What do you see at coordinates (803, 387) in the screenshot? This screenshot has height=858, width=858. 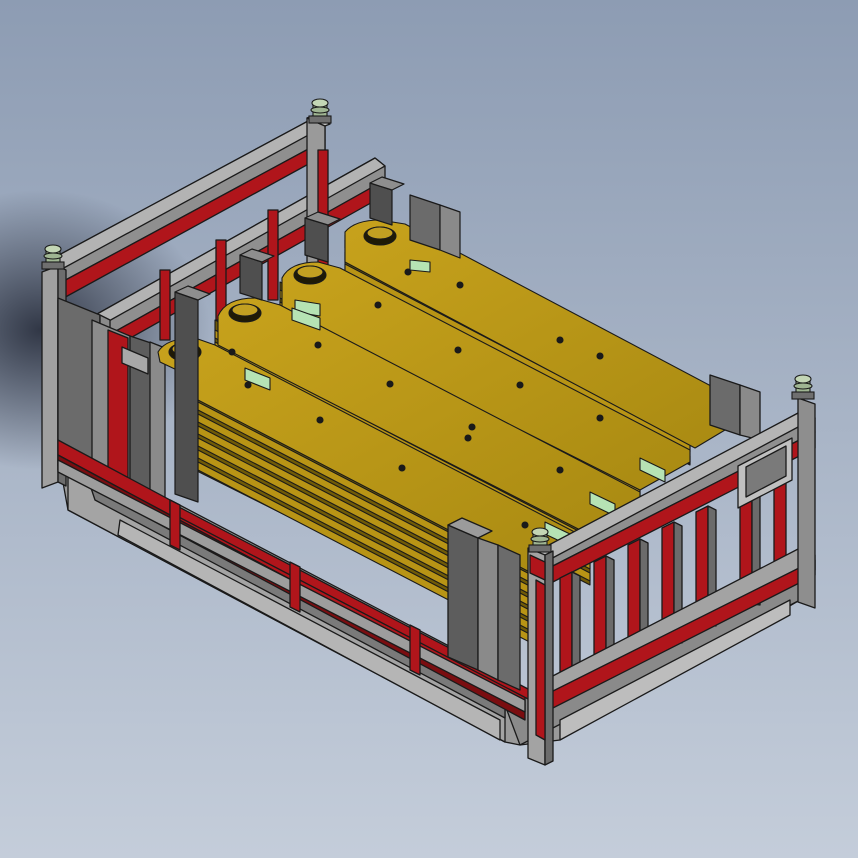 I see `insulator-cap-right` at bounding box center [803, 387].